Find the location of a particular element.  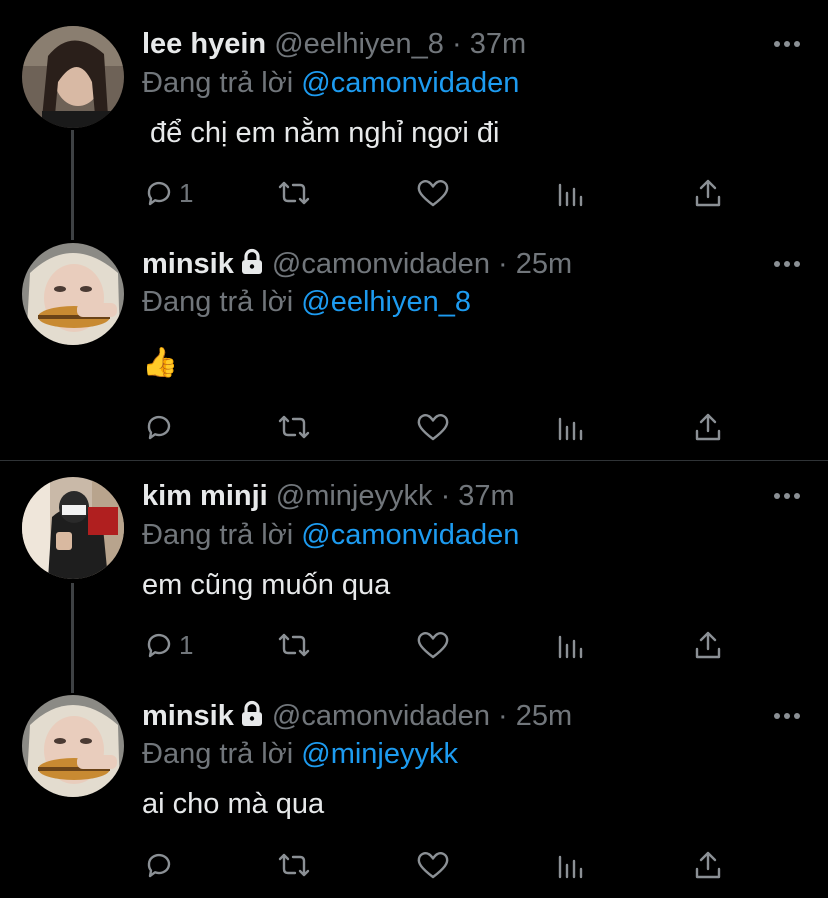

replying-to: Đang trả lời @minjeyykk is located at coordinates (300, 754).